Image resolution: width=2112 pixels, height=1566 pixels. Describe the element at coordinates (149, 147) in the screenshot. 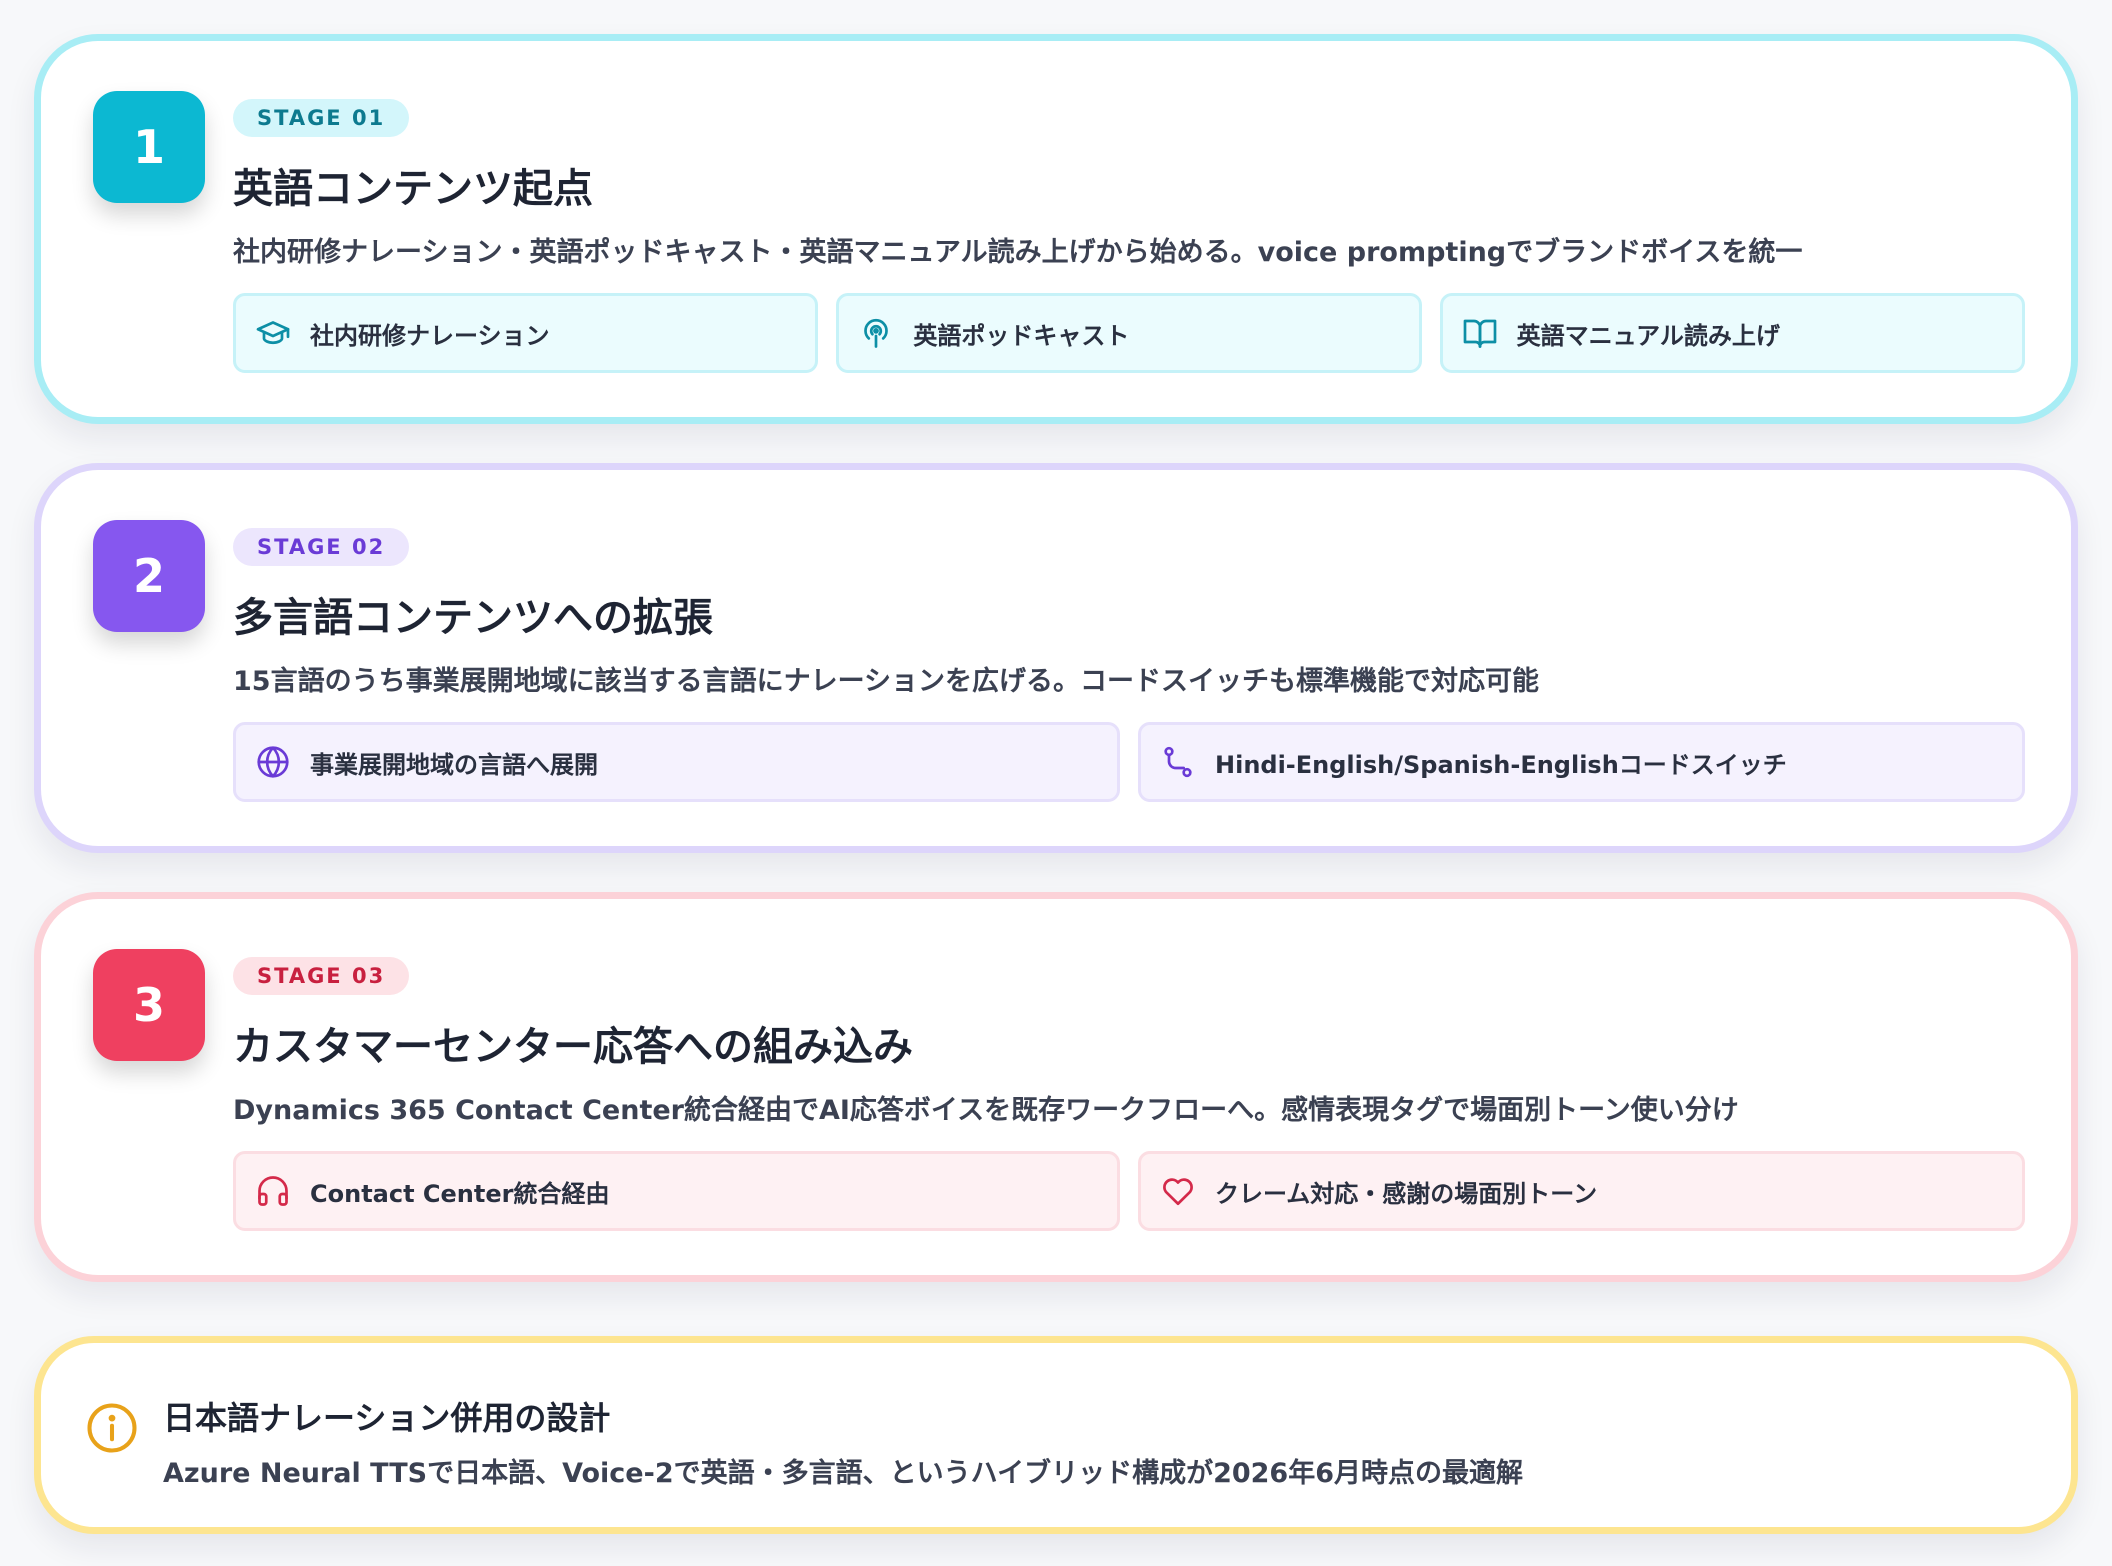

I see `stage-number: 1` at that location.